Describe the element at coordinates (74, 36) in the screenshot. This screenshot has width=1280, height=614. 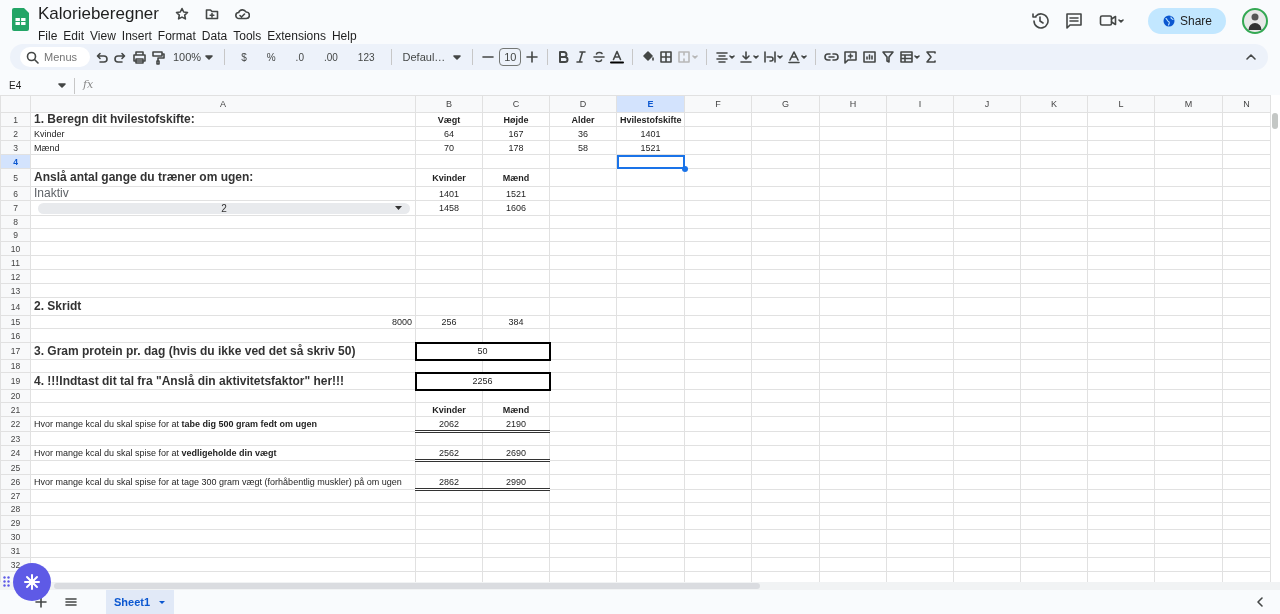
I see `menu-item: Edit` at that location.